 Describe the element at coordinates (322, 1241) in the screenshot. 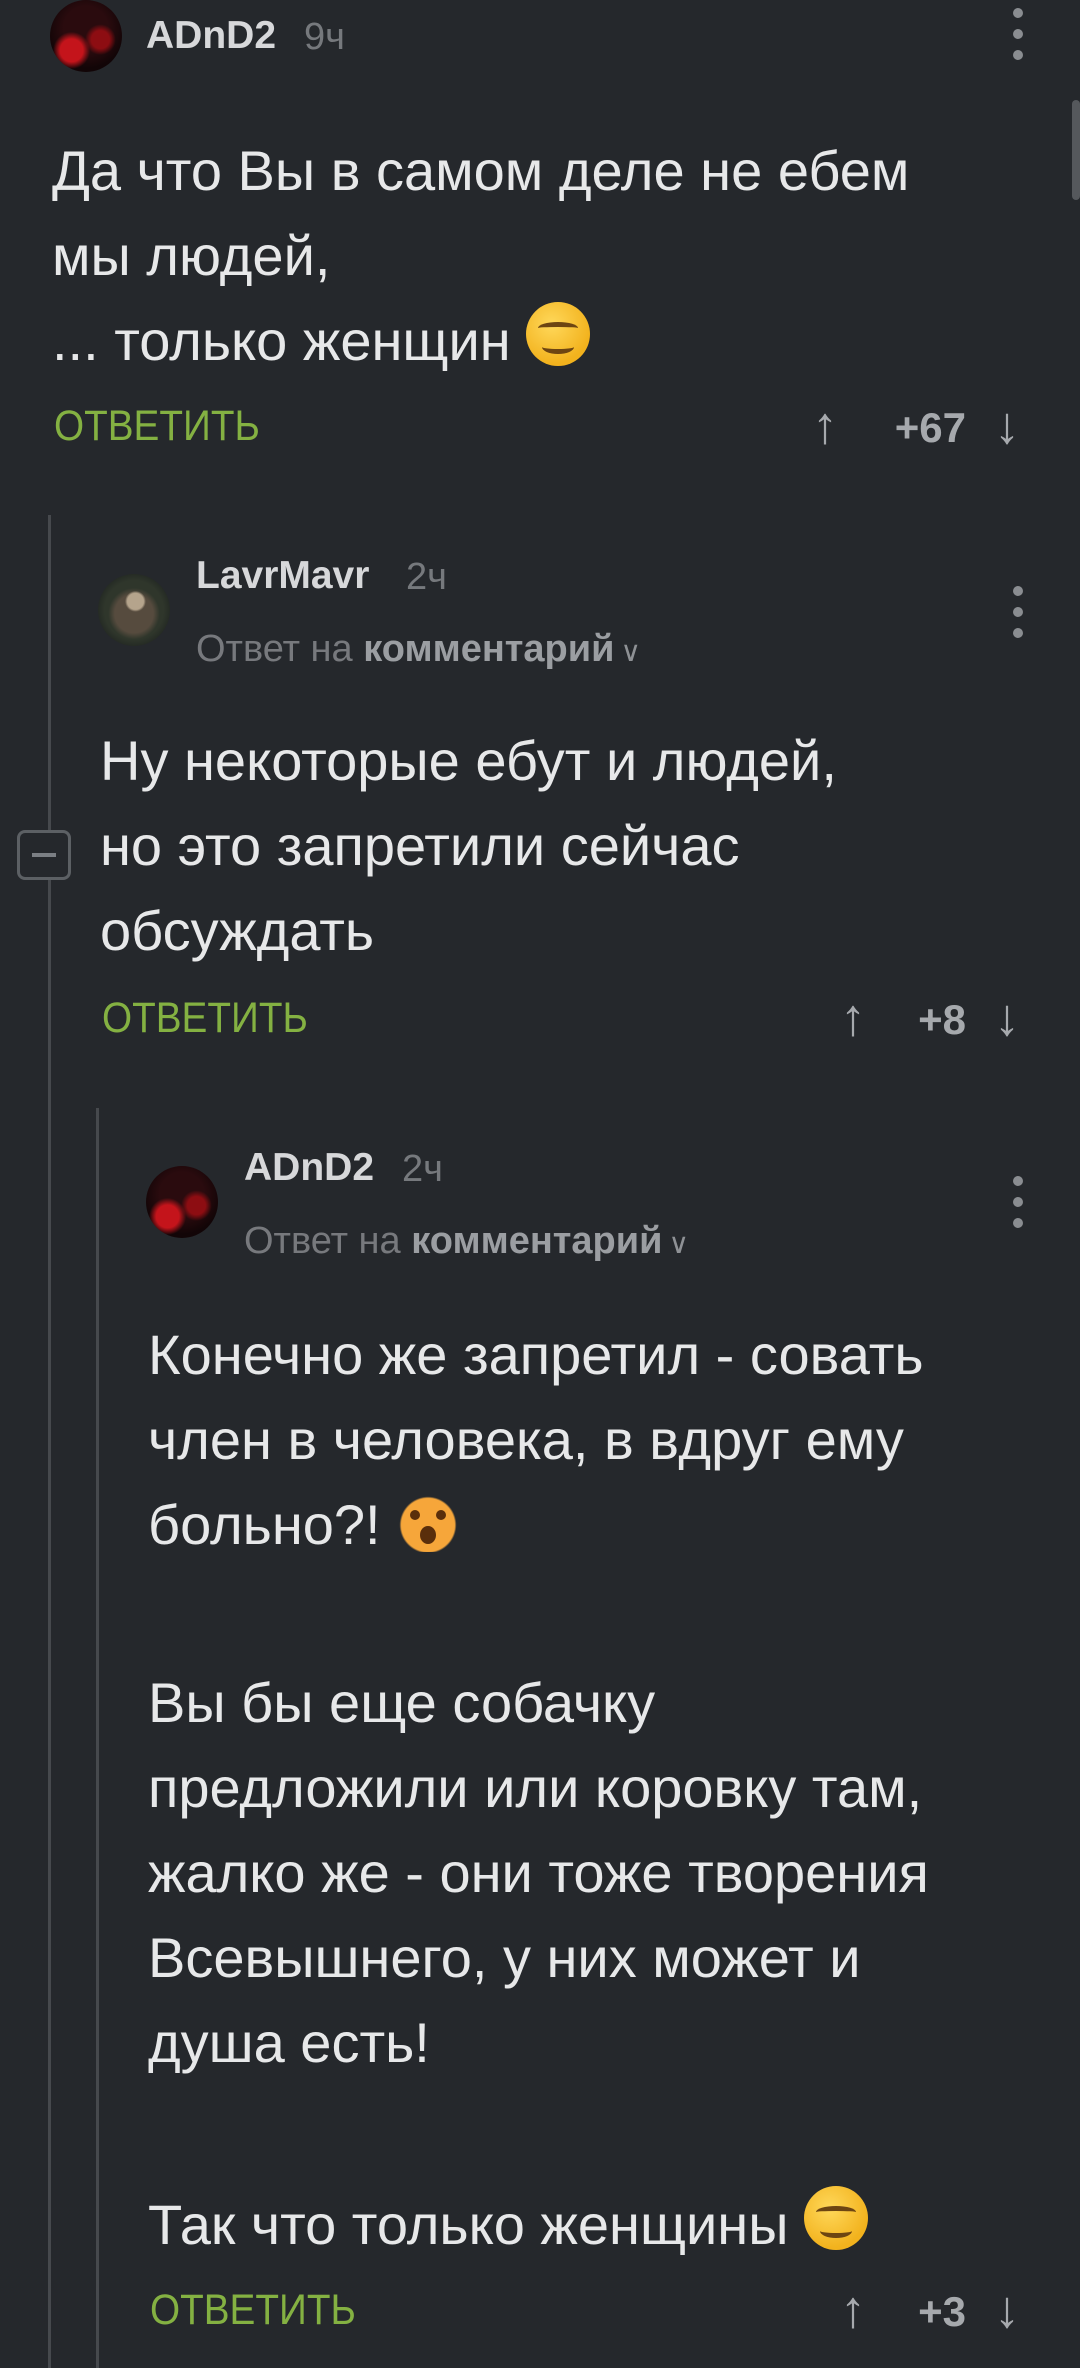

I see `reply-to-prefix: Ответ на` at that location.